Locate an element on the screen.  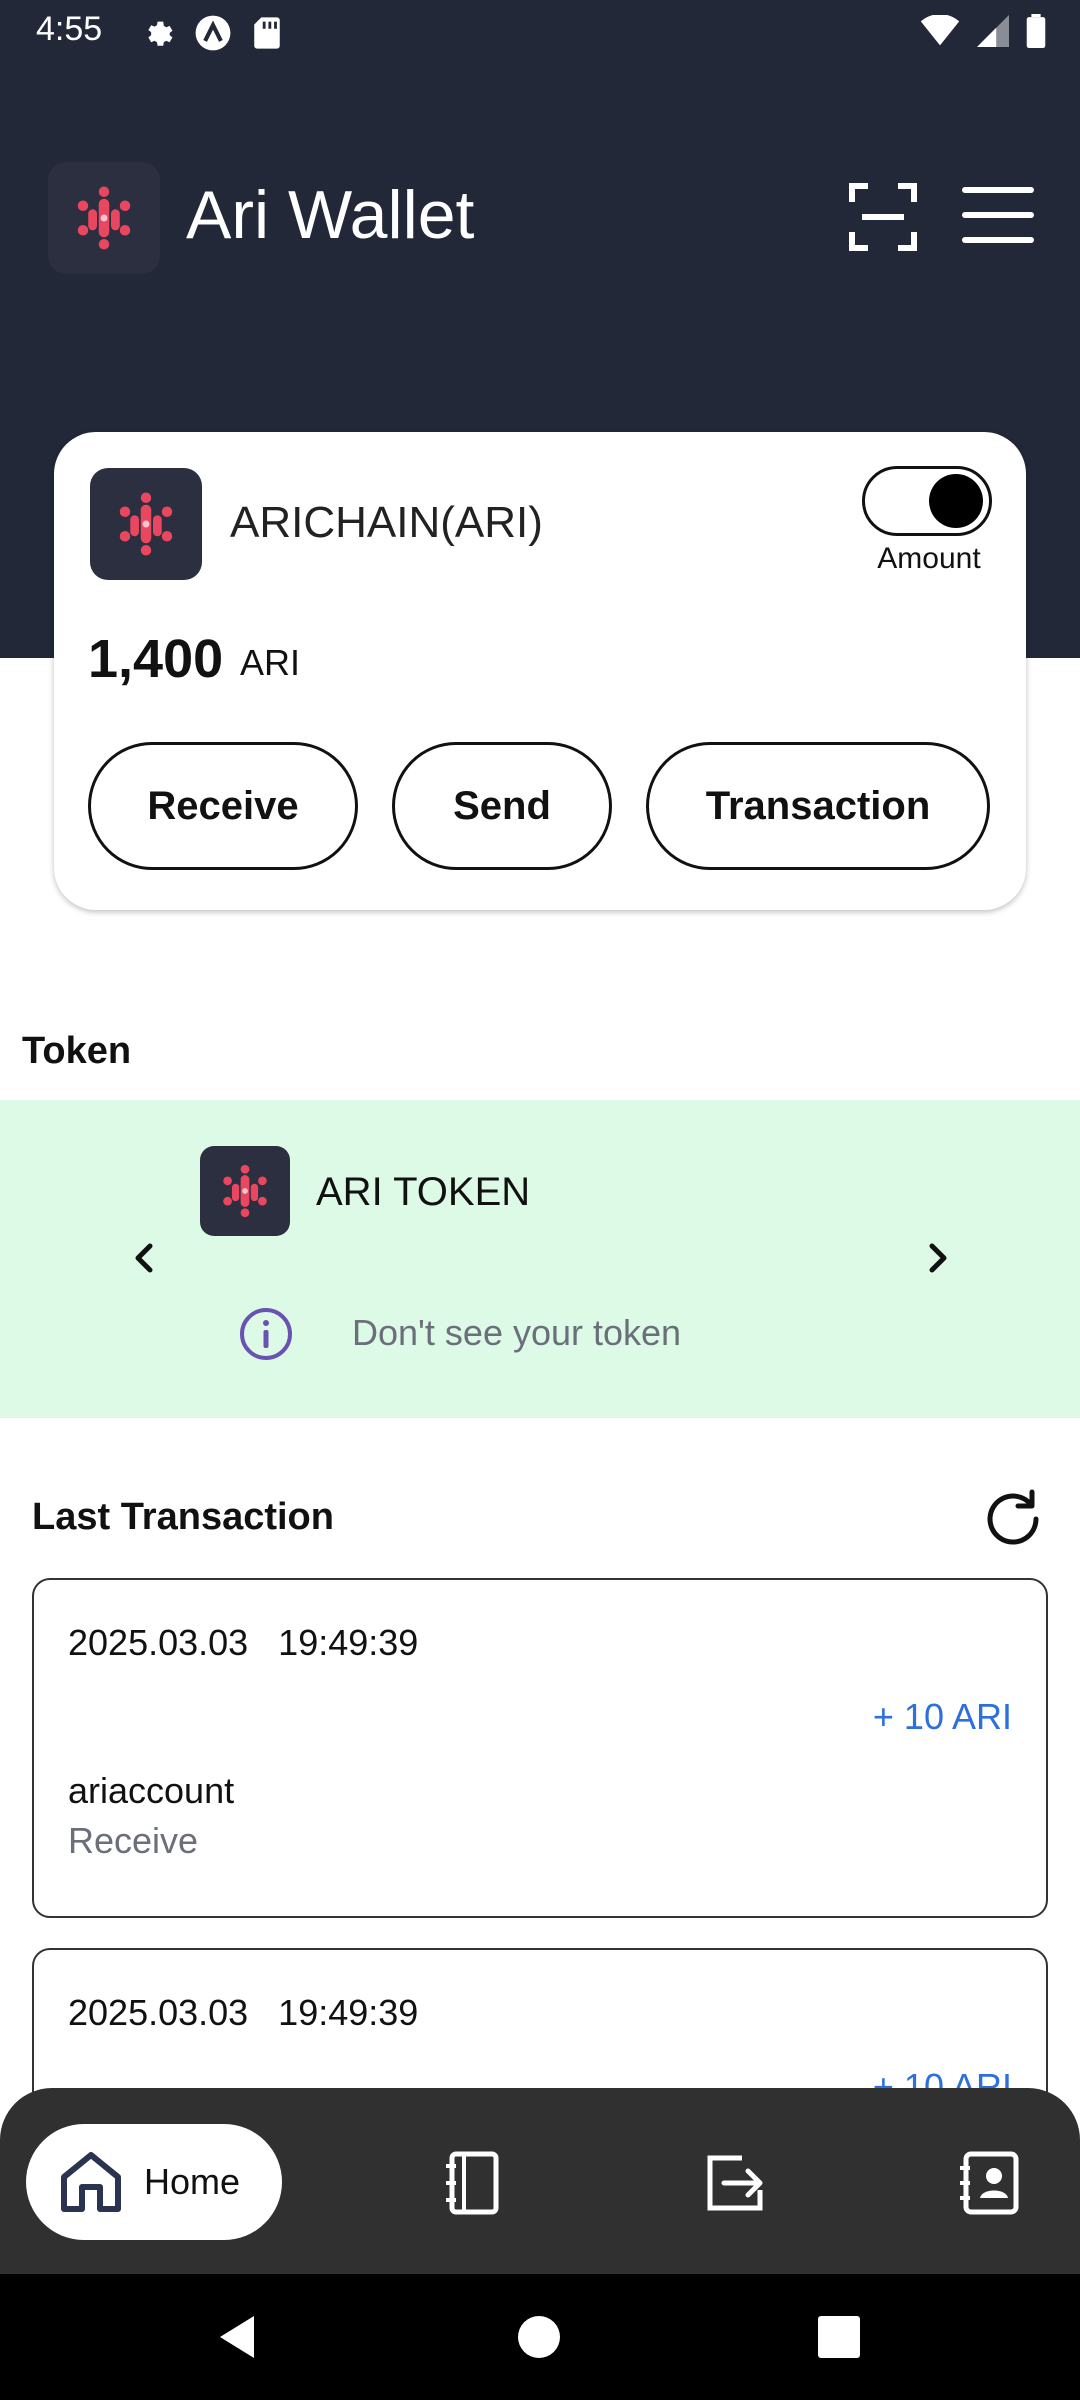
toggle-knob is located at coordinates (956, 501).